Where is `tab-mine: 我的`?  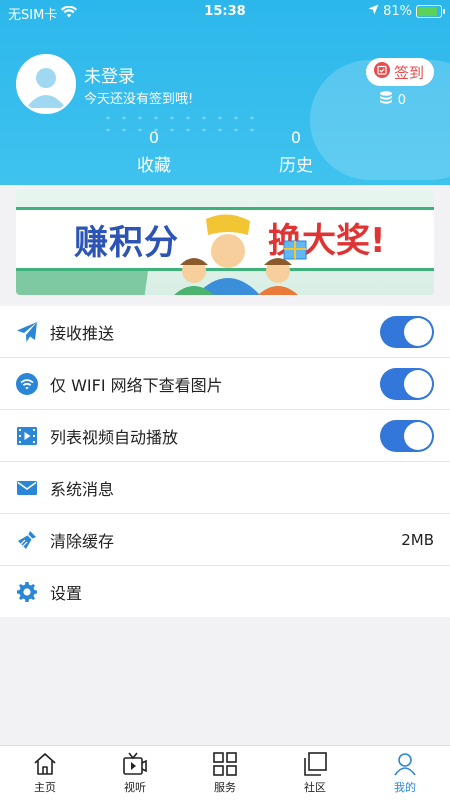
tab-mine: 我的 is located at coordinates (405, 773).